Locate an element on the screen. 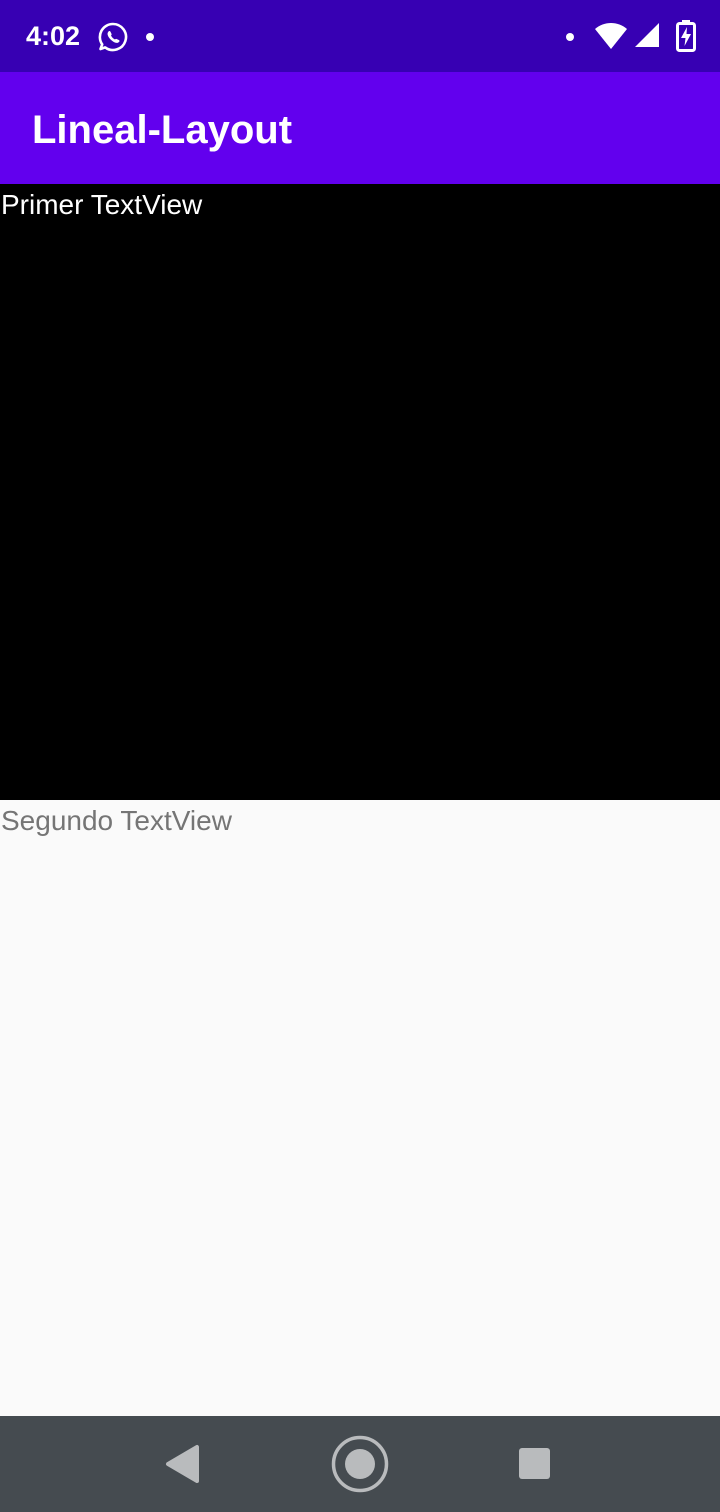 This screenshot has height=1512, width=720. wifi-icon is located at coordinates (611, 36).